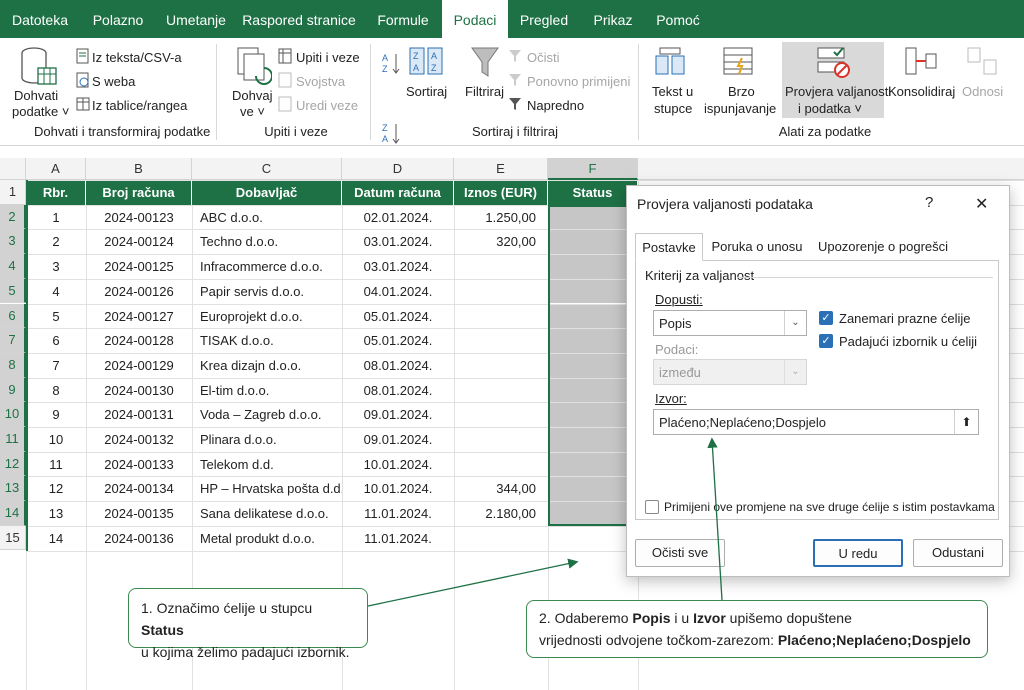 This screenshot has height=690, width=1024. Describe the element at coordinates (162, 630) in the screenshot. I see `callout-1-bold: Status` at that location.